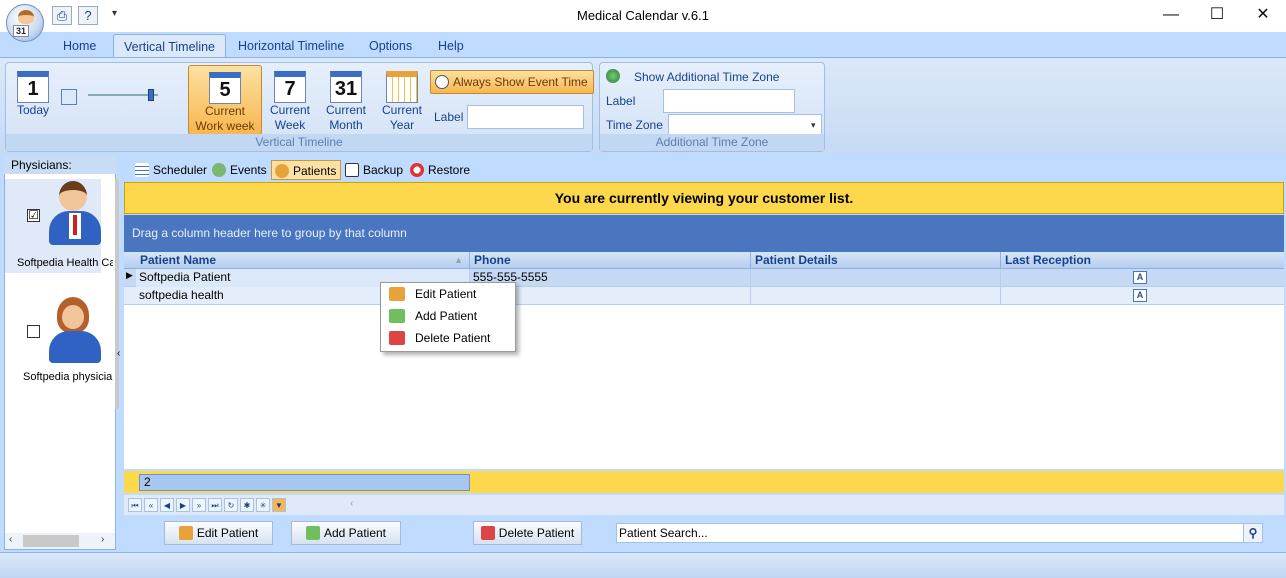 Image resolution: width=1286 pixels, height=578 pixels. Describe the element at coordinates (51, 541) in the screenshot. I see `scroll-thumb` at that location.